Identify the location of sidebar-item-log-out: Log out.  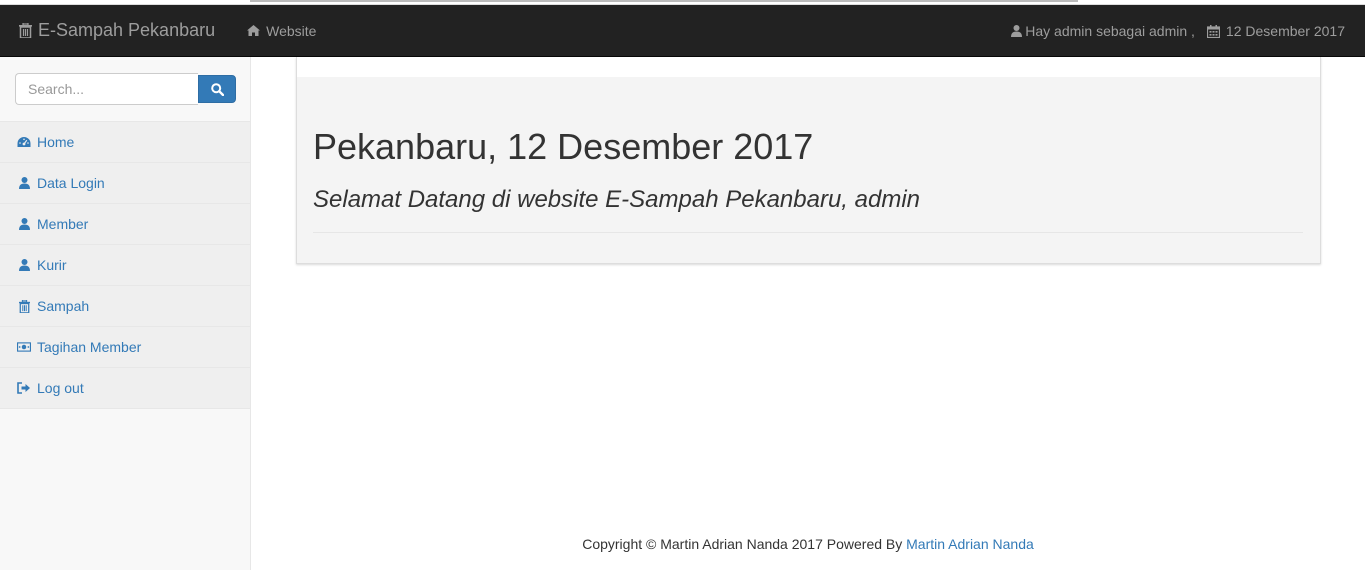
(125, 388).